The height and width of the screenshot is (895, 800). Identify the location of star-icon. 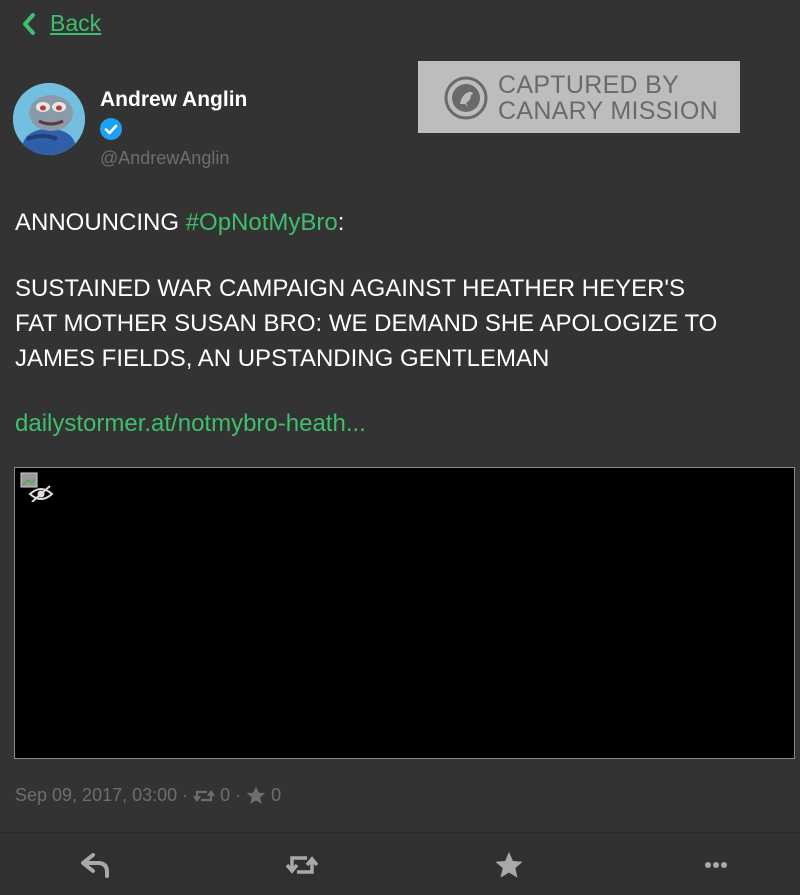
(256, 795).